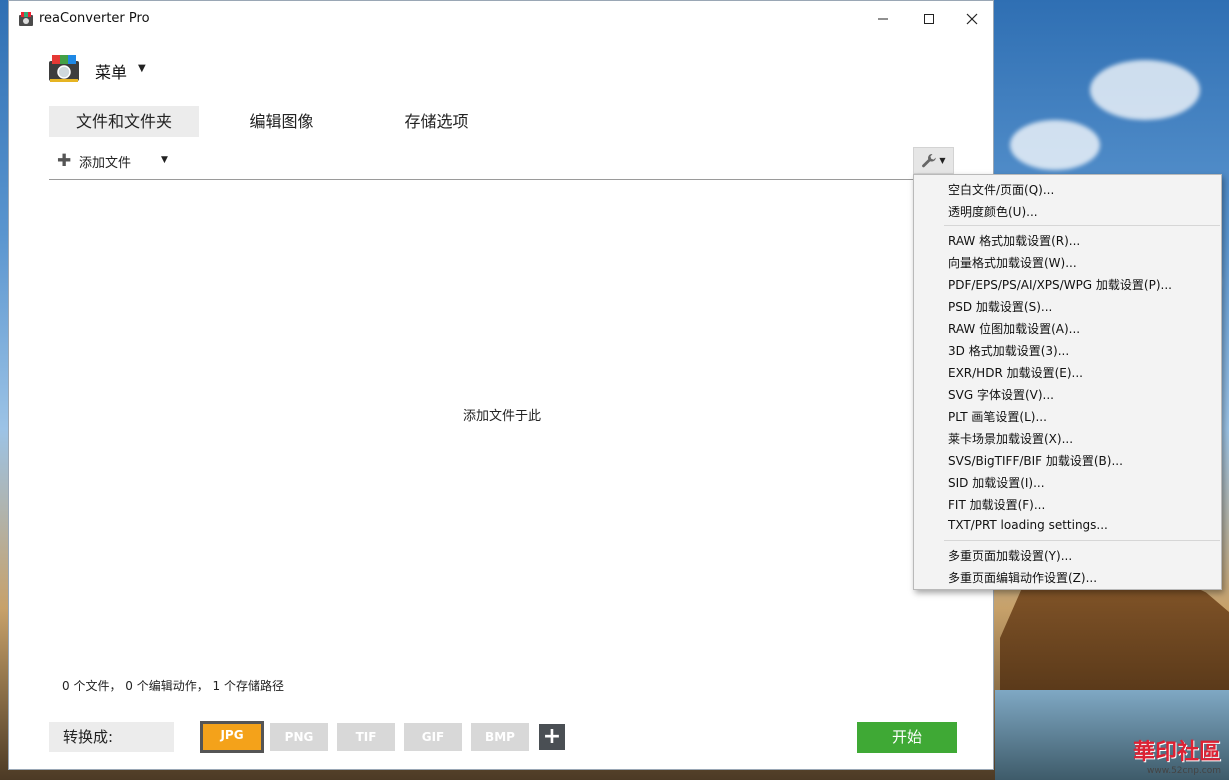 The image size is (1229, 780). Describe the element at coordinates (436, 121) in the screenshot. I see `tab-save-options: 存储选项` at that location.